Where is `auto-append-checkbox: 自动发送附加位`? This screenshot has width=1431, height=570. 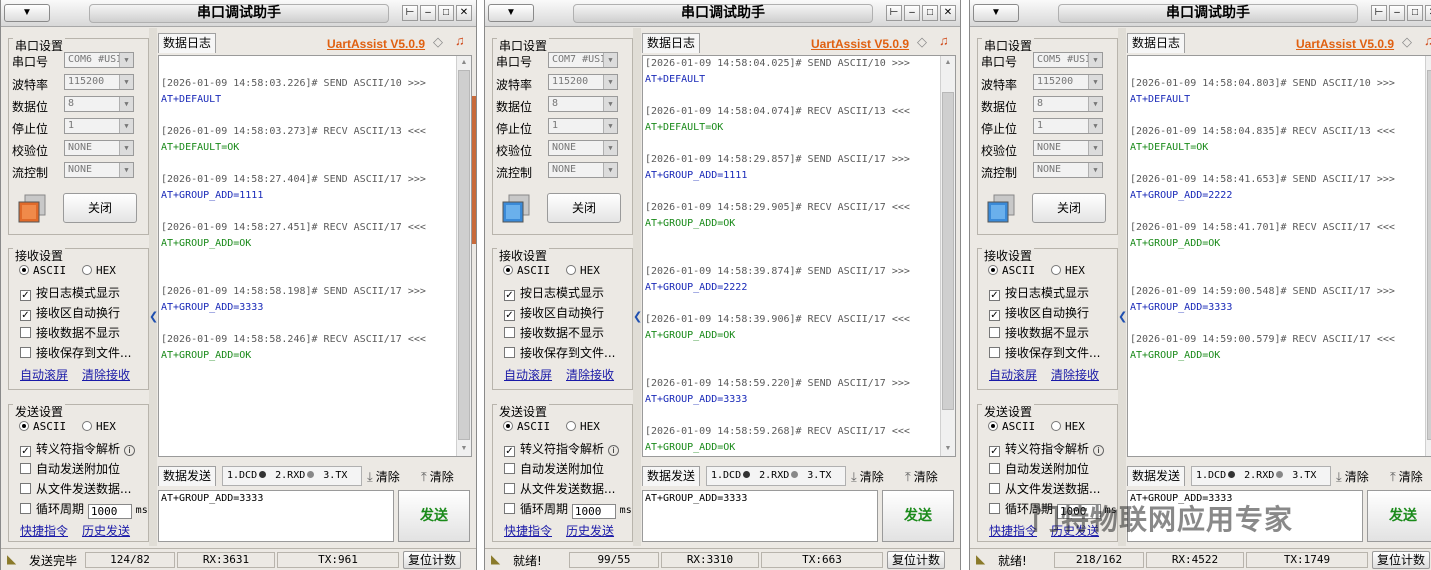
auto-append-checkbox: 自动发送附加位 is located at coordinates (554, 468).